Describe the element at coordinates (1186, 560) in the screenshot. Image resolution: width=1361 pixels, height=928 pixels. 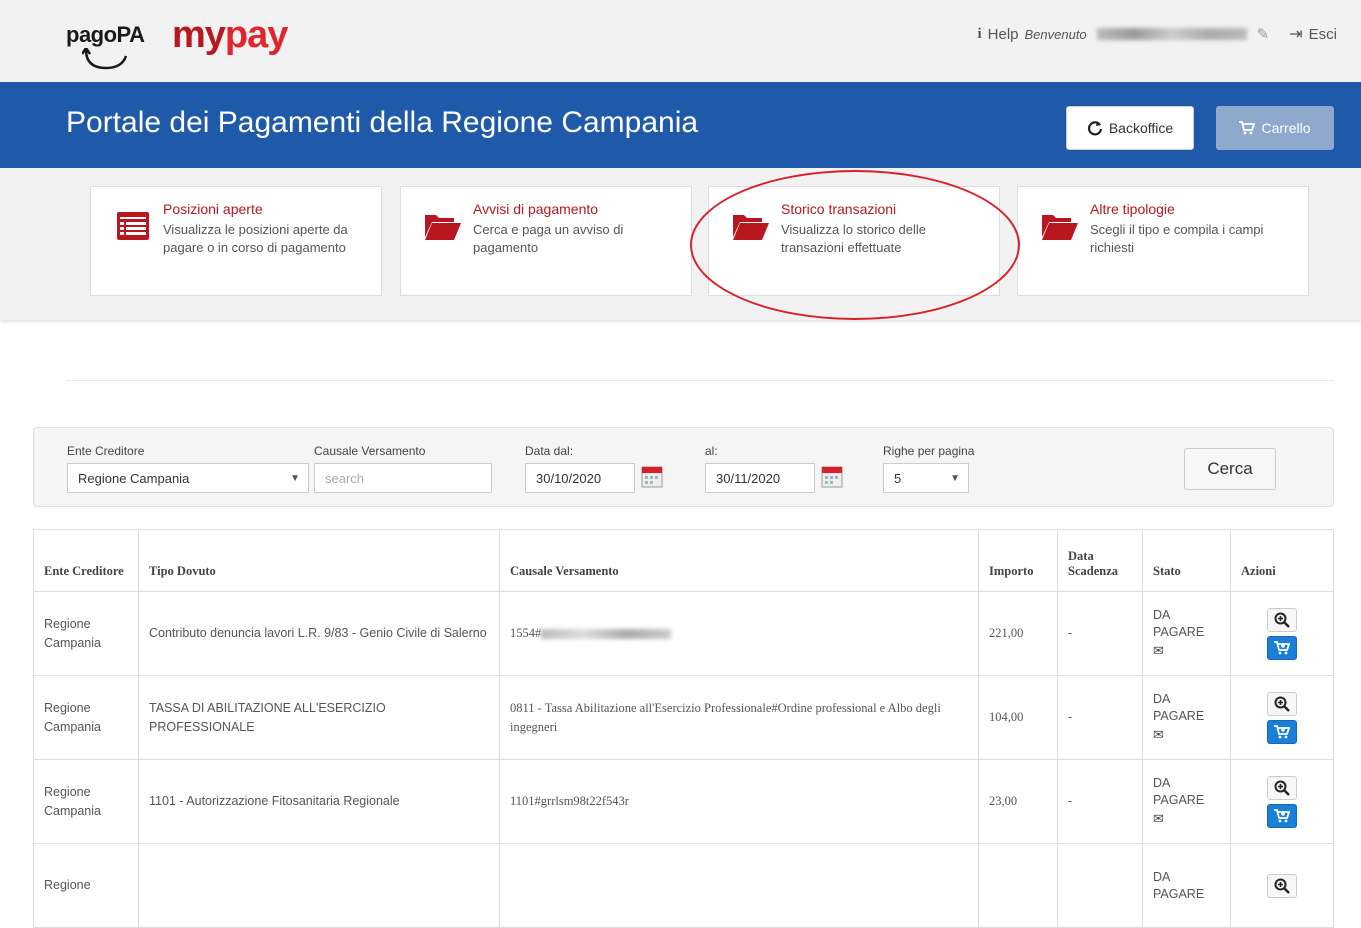
I see `col-header-stato: Stato` at that location.